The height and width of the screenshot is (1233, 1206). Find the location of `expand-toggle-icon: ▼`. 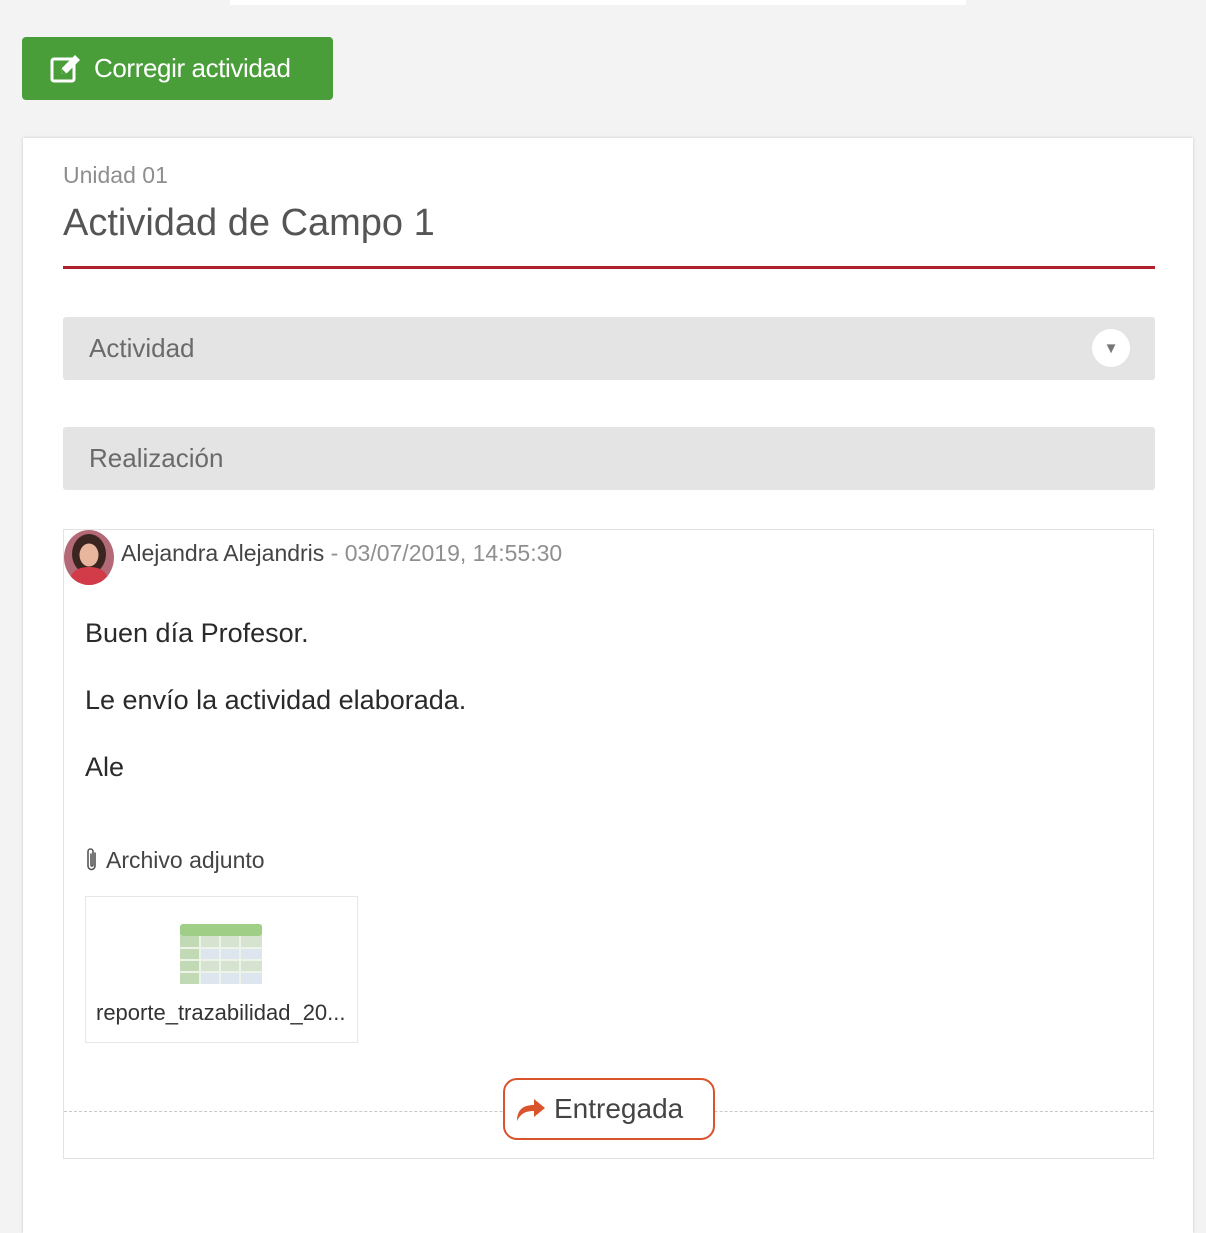

expand-toggle-icon: ▼ is located at coordinates (1111, 348).